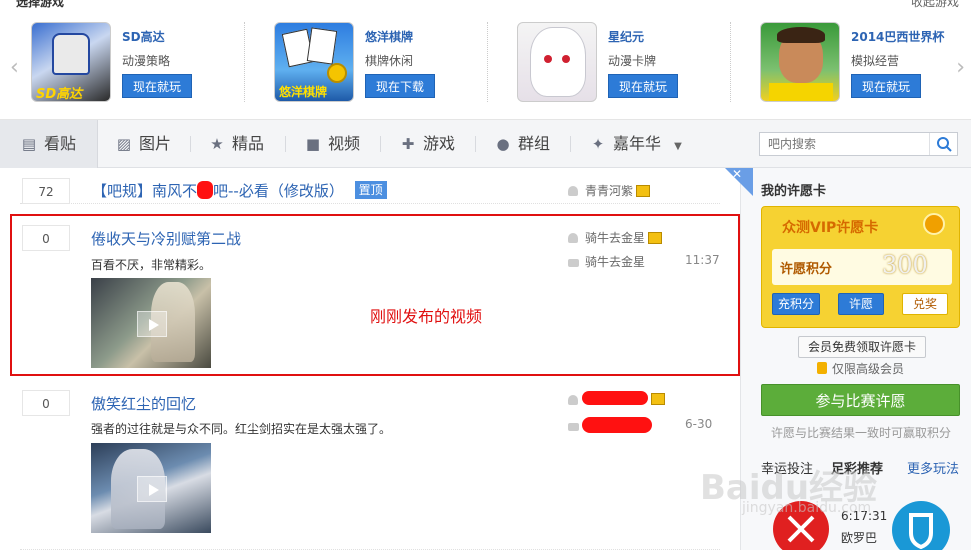 The height and width of the screenshot is (550, 971). I want to click on free-claim-button: 会员免费领取许愿卡, so click(862, 347).